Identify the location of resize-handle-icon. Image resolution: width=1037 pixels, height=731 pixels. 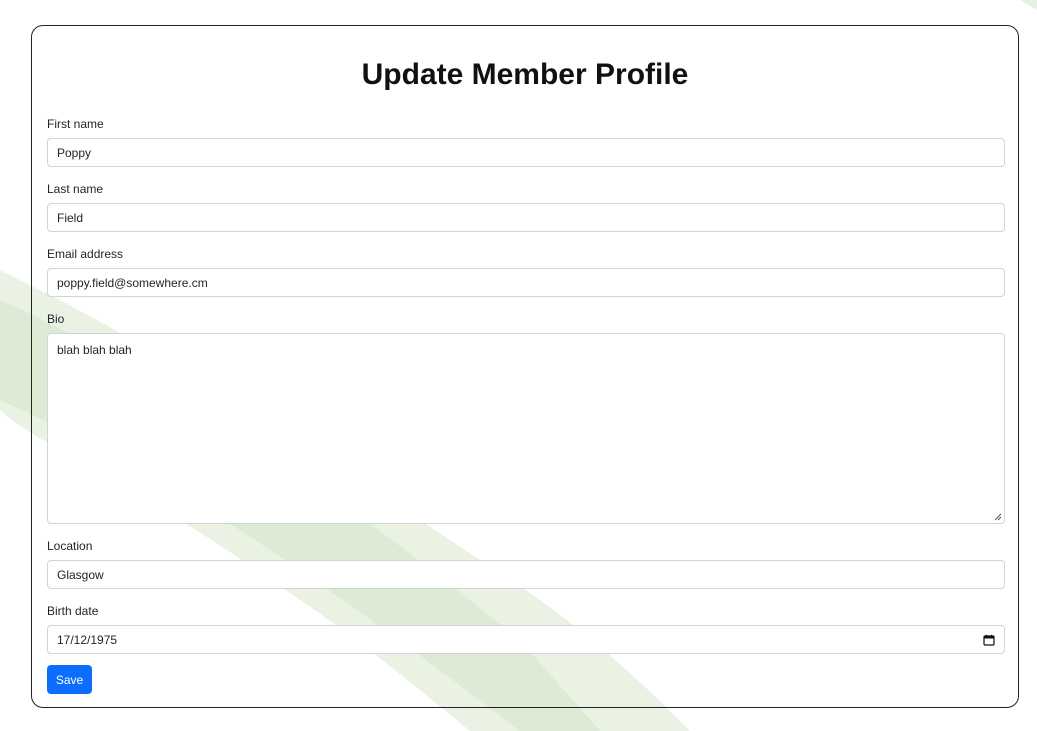
(998, 517).